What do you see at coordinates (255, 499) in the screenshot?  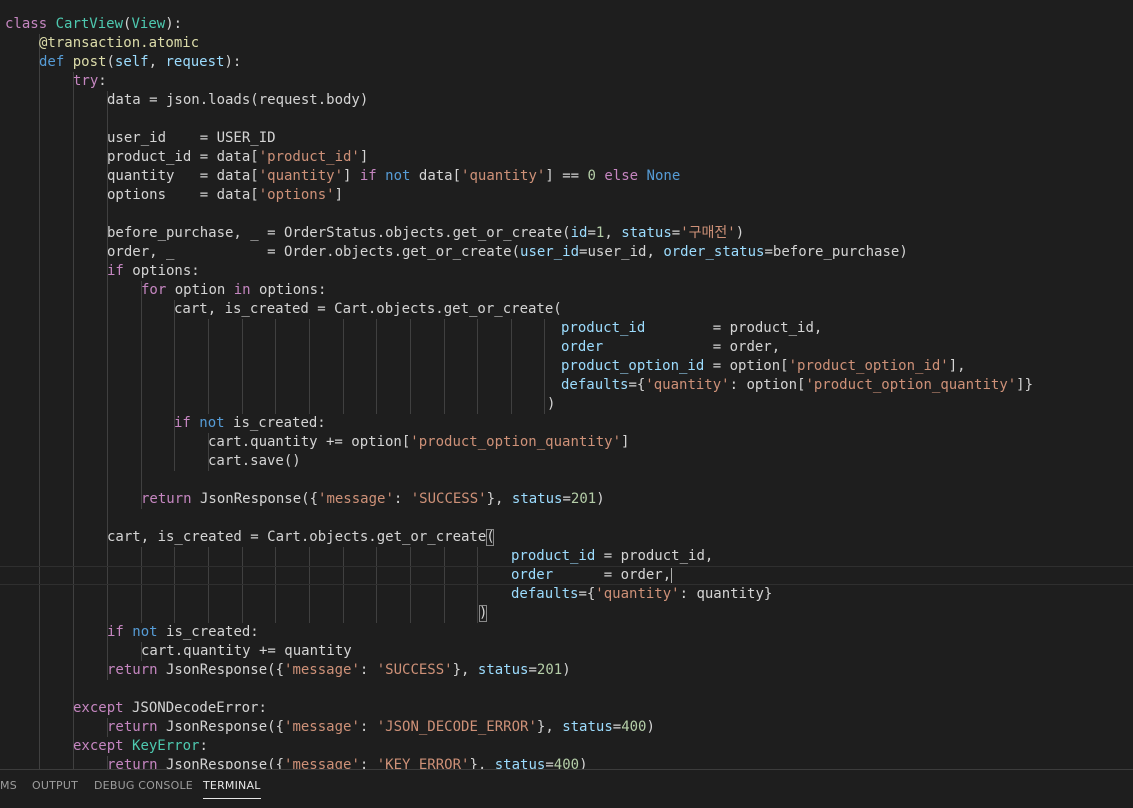 I see `code-token: JsonResponse({` at bounding box center [255, 499].